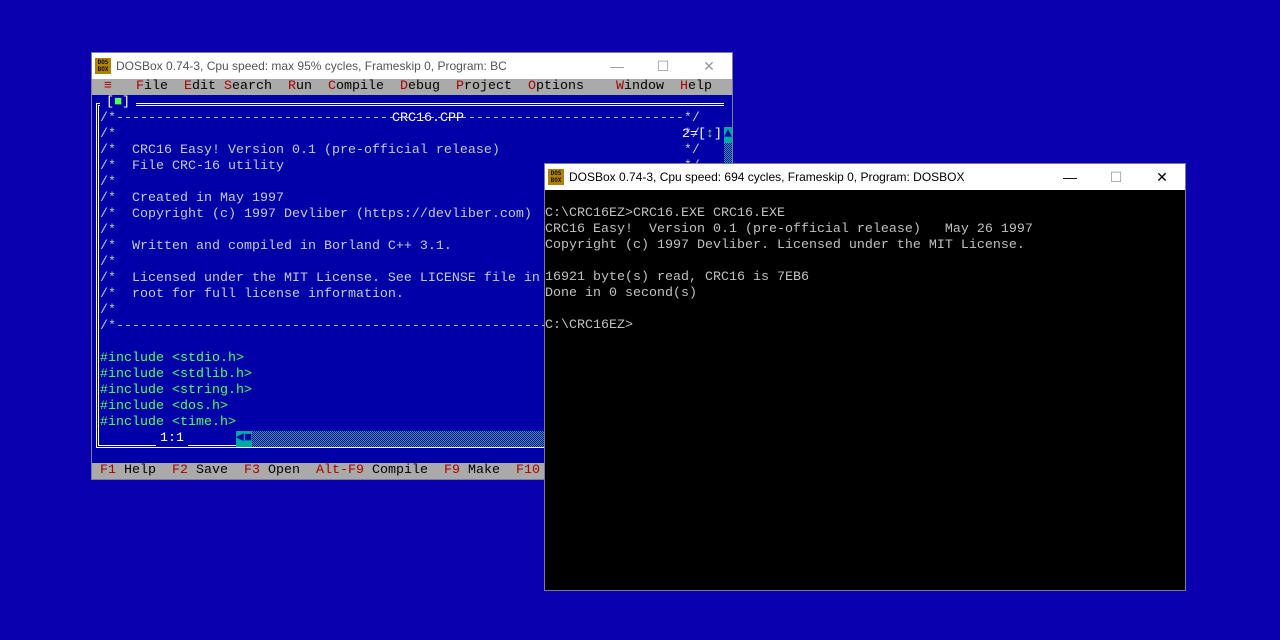  I want to click on status-item: Alt-F9 Compile, so click(372, 471).